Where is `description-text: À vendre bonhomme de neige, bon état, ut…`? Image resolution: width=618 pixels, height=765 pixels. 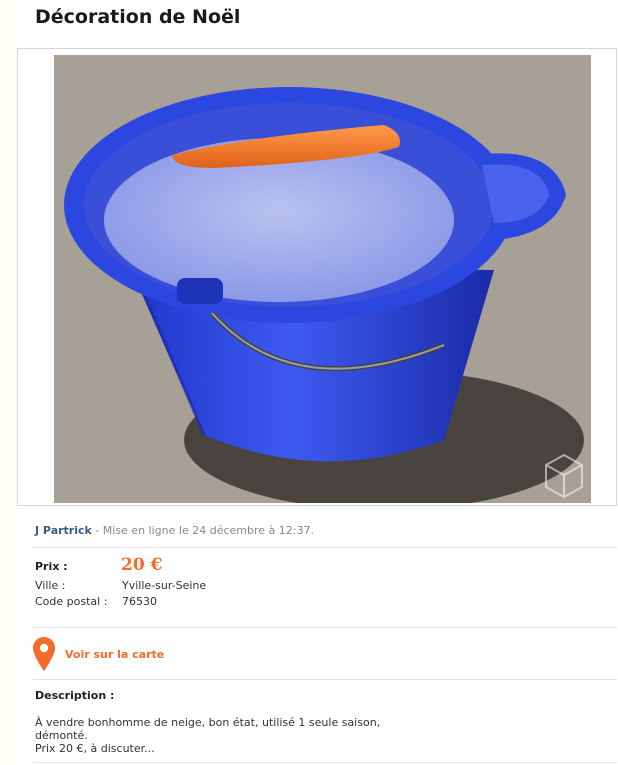 description-text: À vendre bonhomme de neige, bon état, ut… is located at coordinates (208, 735).